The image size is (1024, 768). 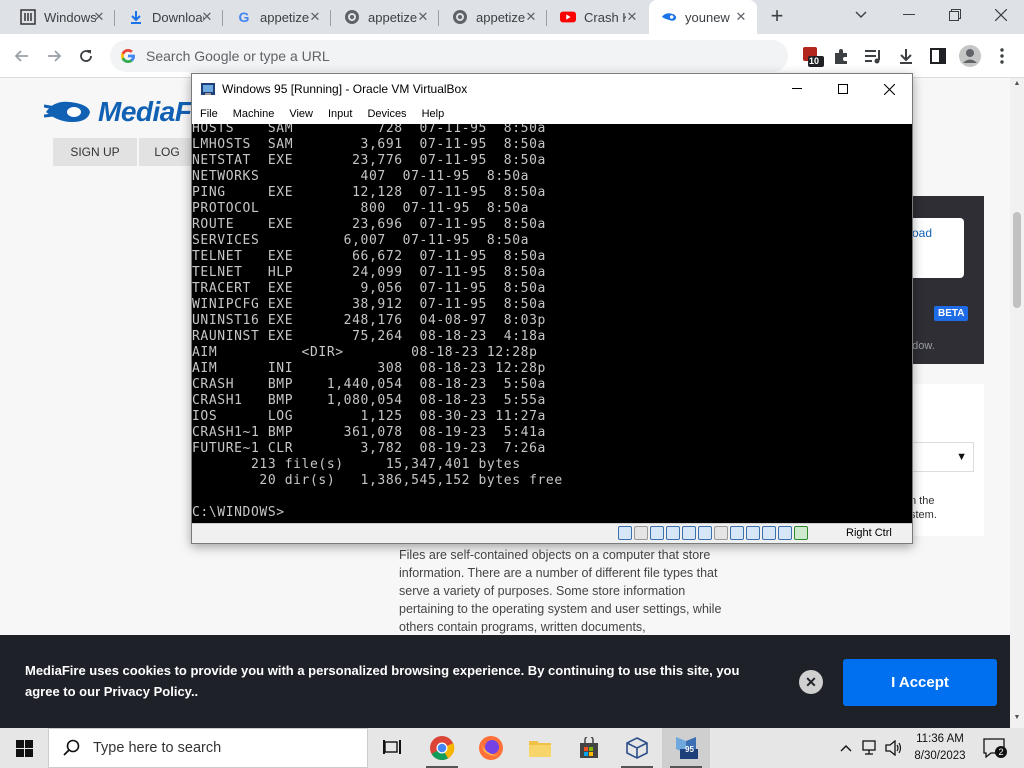 I want to click on console-line: AIM <DIR> 08-18-23 12:28p, so click(x=365, y=352).